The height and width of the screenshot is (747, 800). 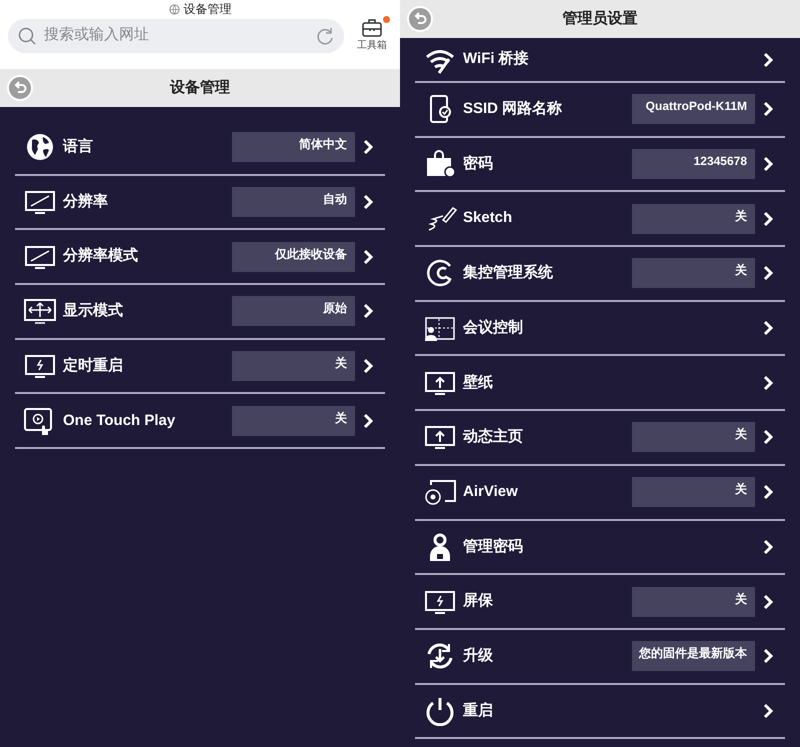 What do you see at coordinates (440, 492) in the screenshot?
I see `screen-cast-icon` at bounding box center [440, 492].